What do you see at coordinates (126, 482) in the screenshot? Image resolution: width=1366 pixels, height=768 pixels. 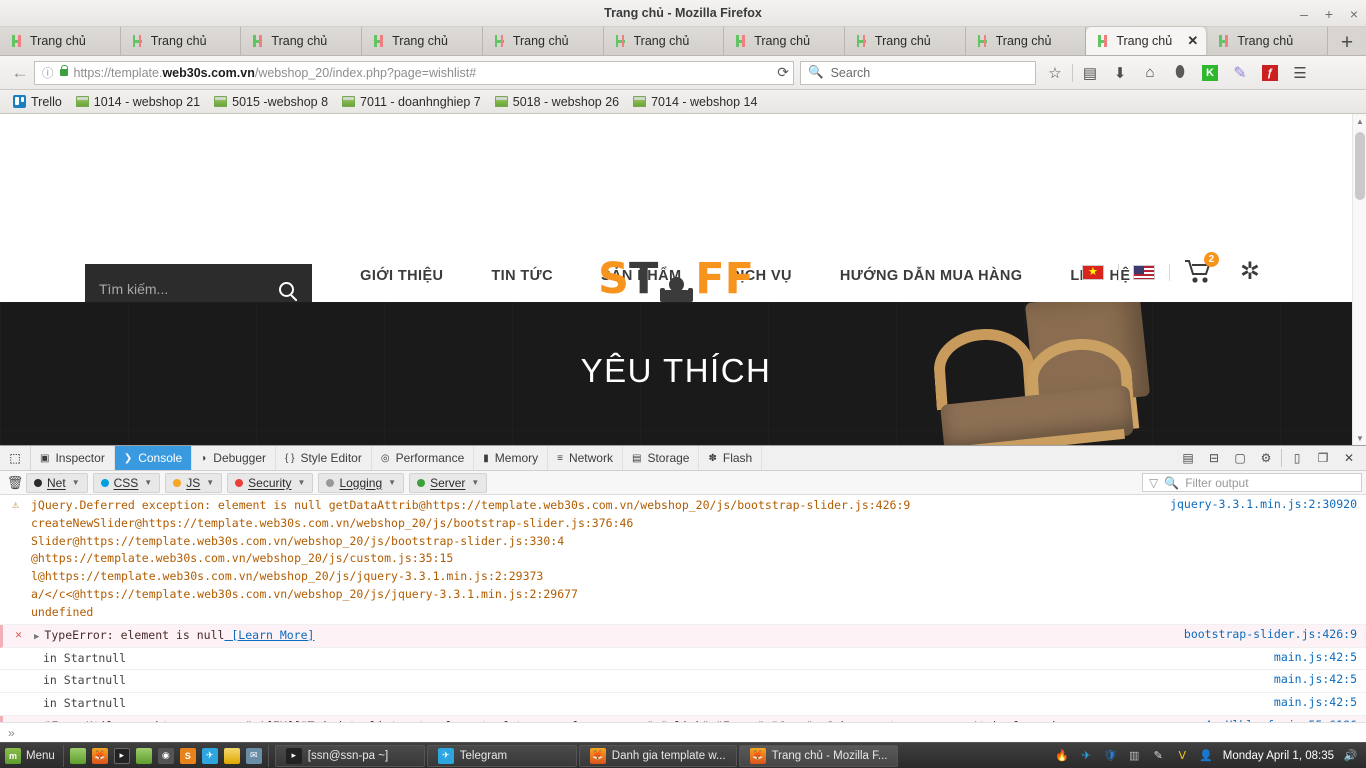 I see `console-filter-css: CSS ▼` at bounding box center [126, 482].